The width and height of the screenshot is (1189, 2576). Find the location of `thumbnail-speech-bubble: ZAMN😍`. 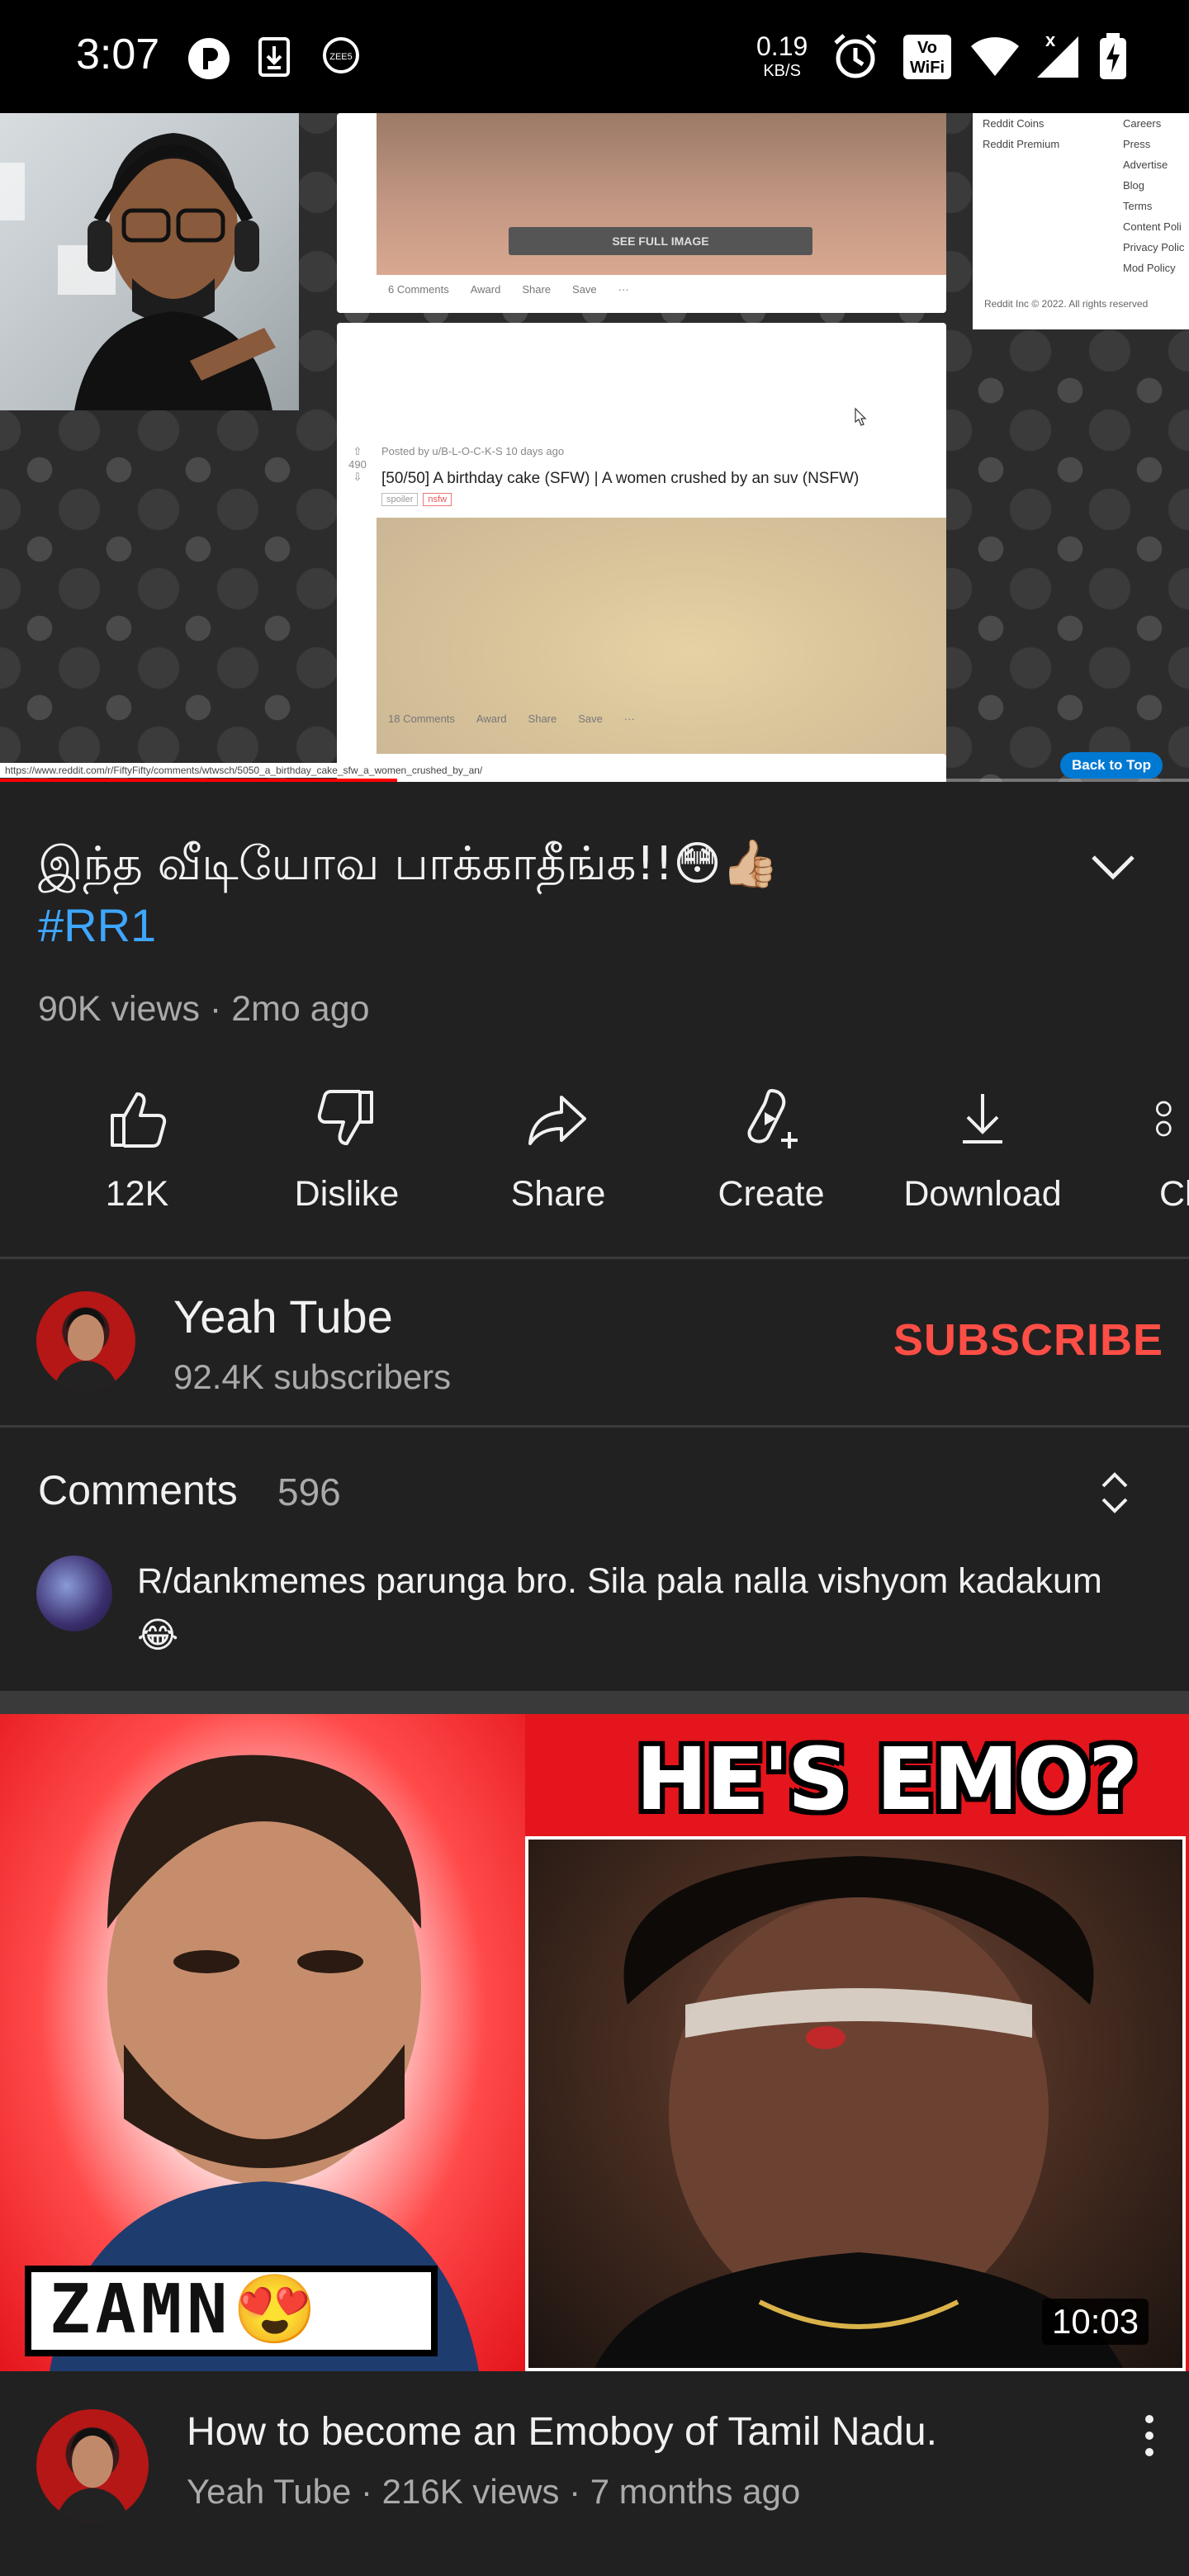

thumbnail-speech-bubble: ZAMN😍 is located at coordinates (231, 2311).